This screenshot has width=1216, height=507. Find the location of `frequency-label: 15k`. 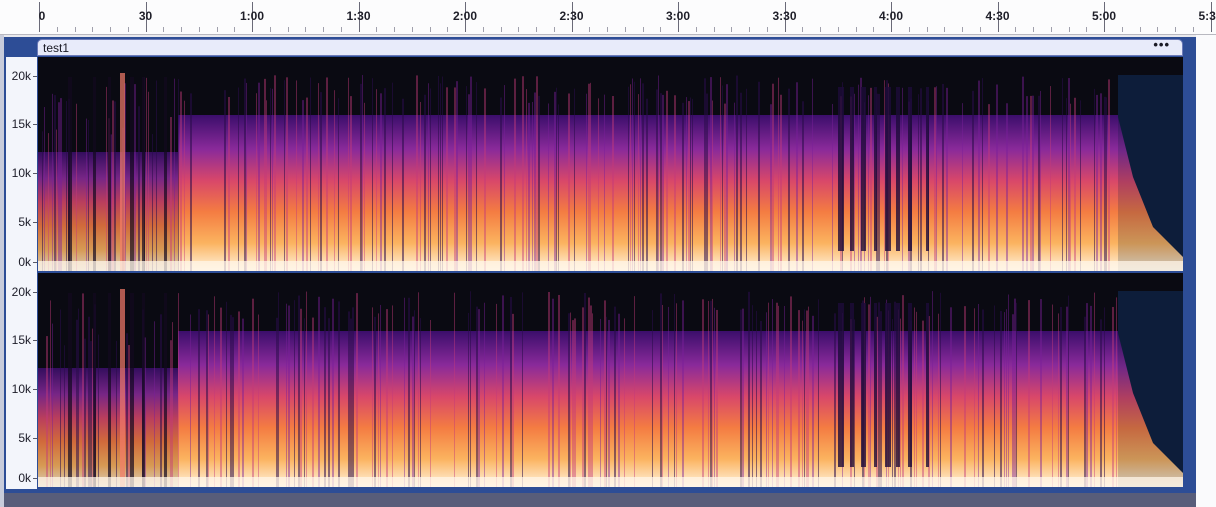

frequency-label: 15k is located at coordinates (21, 124).